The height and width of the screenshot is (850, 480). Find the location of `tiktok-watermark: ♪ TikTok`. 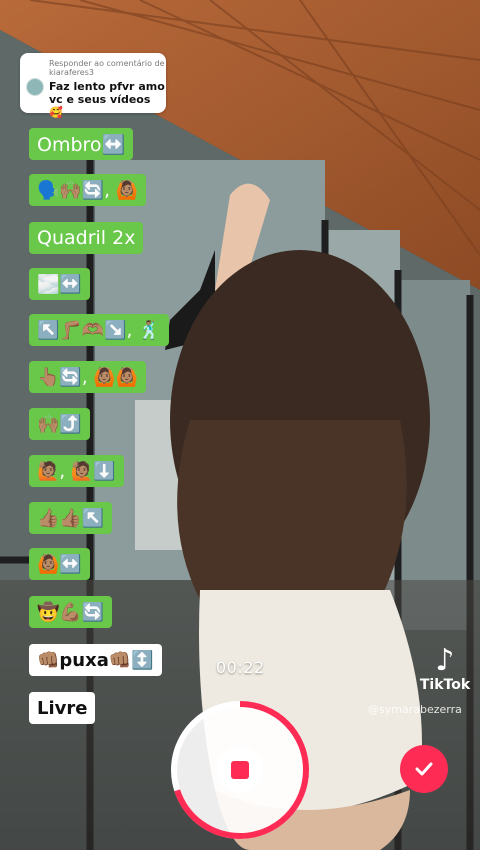

tiktok-watermark: ♪ TikTok is located at coordinates (445, 668).